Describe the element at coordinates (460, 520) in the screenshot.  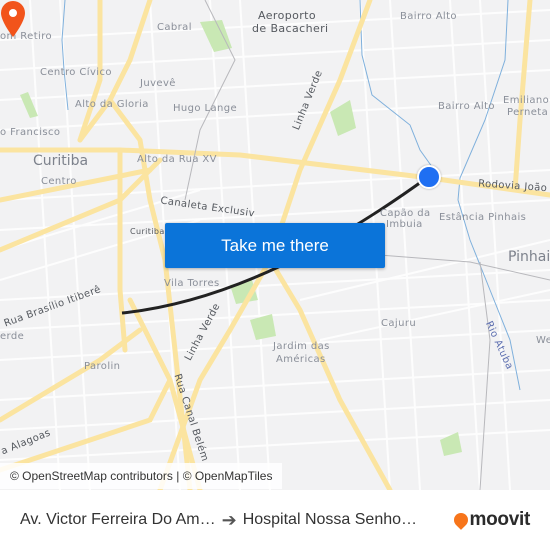
I see `moovit-pin-icon` at that location.